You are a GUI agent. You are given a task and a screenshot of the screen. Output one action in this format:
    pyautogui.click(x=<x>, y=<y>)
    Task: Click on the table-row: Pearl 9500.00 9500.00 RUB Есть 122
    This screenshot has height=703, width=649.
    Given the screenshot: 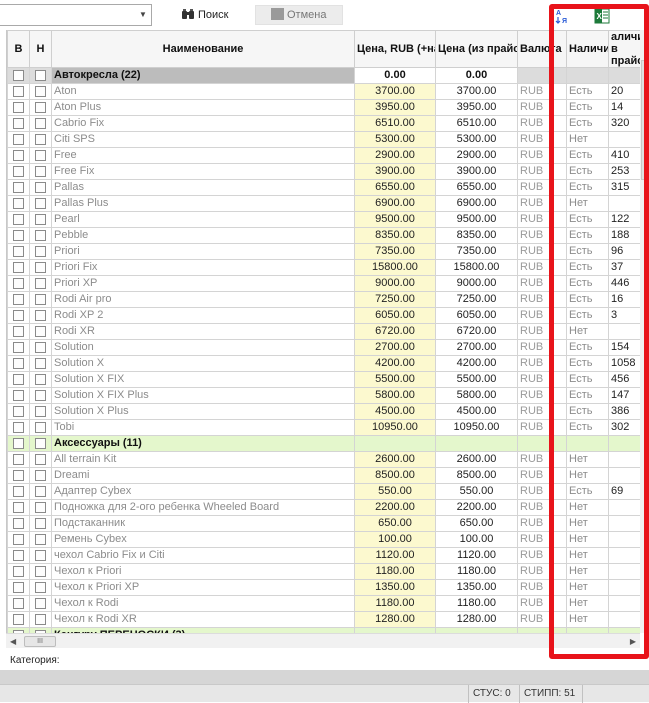 What is the action you would take?
    pyautogui.click(x=327, y=219)
    